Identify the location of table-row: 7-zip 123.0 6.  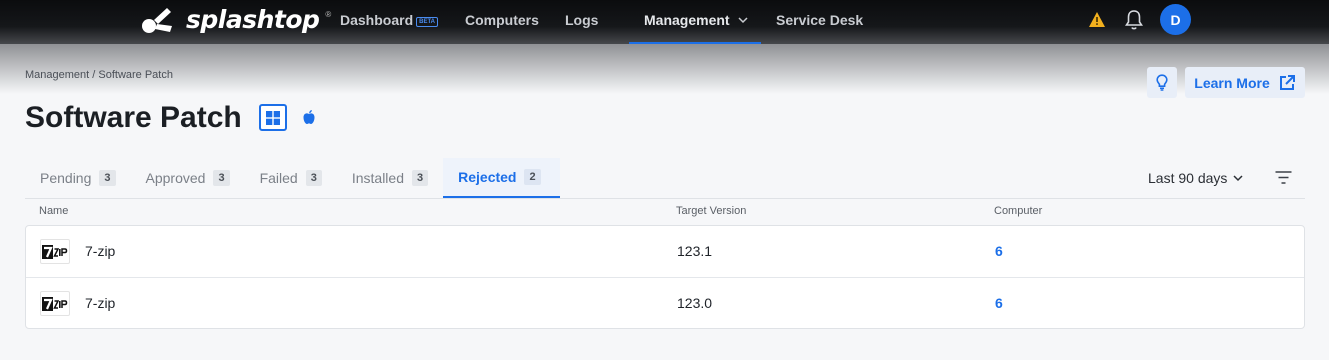
(665, 302).